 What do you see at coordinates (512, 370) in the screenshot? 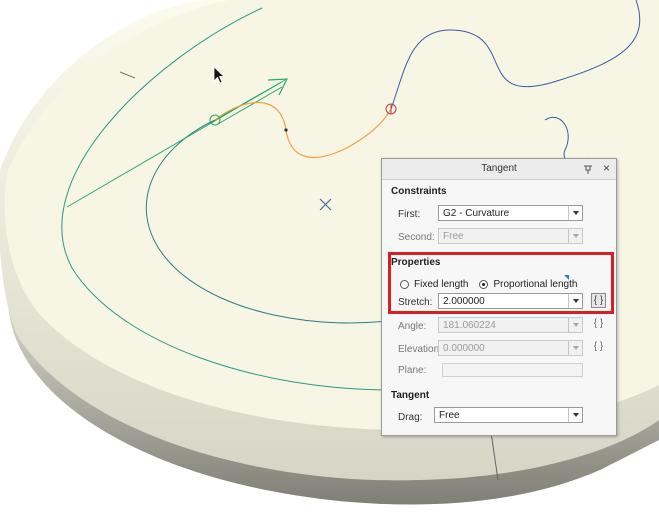
I see `plane-field` at bounding box center [512, 370].